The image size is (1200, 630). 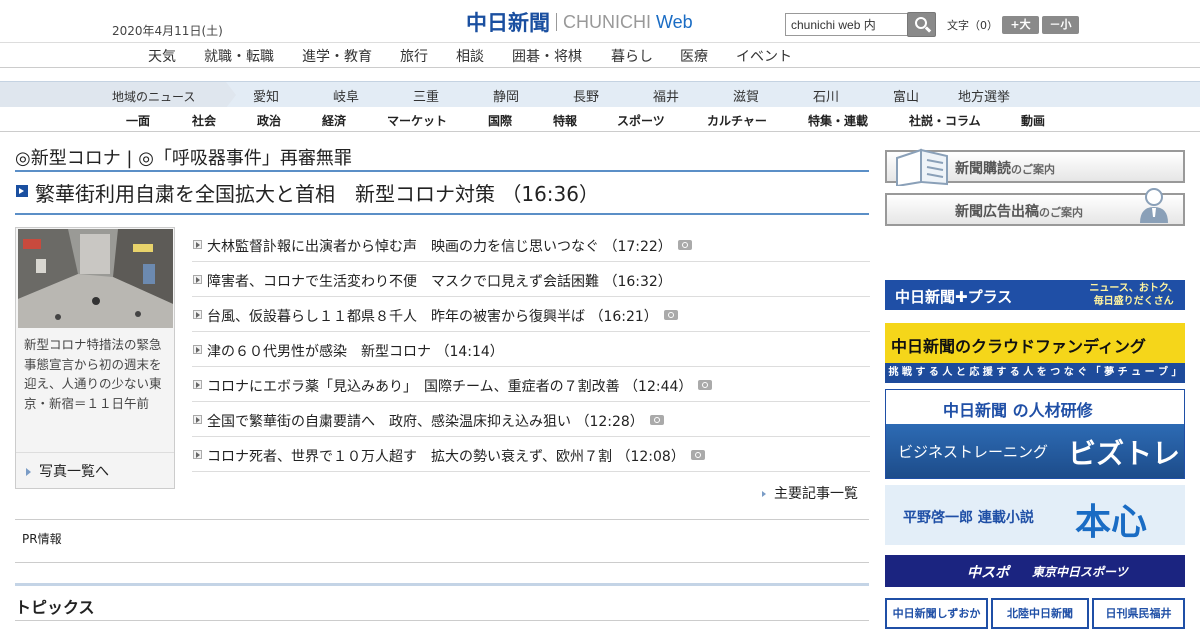 I want to click on region-item: 三重, so click(x=426, y=95).